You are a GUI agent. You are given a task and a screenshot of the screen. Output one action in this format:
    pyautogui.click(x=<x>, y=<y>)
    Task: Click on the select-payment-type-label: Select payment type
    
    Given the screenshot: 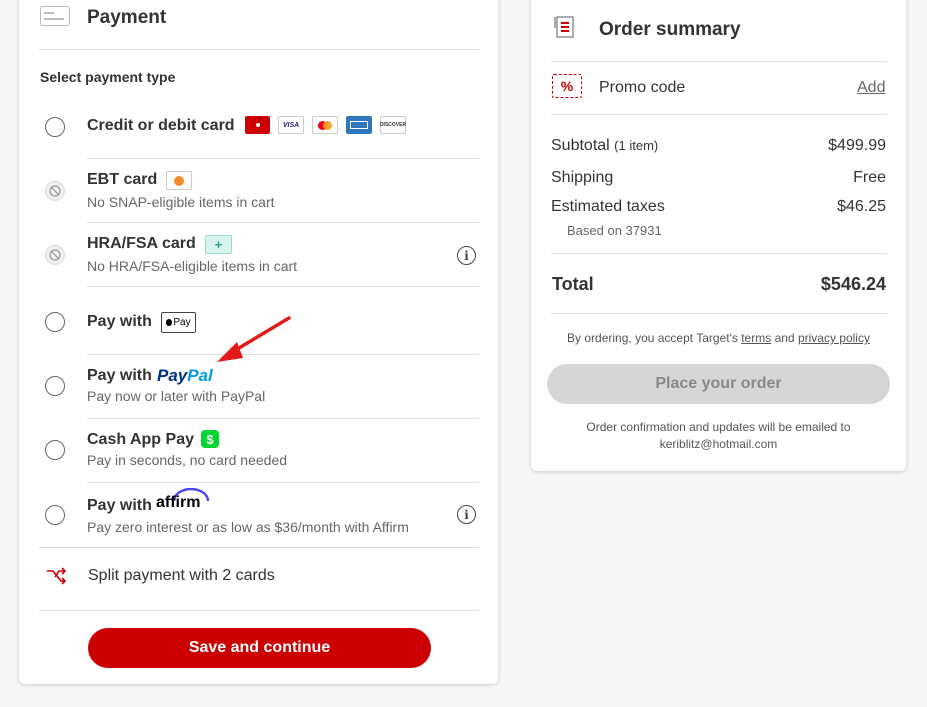 What is the action you would take?
    pyautogui.click(x=108, y=77)
    